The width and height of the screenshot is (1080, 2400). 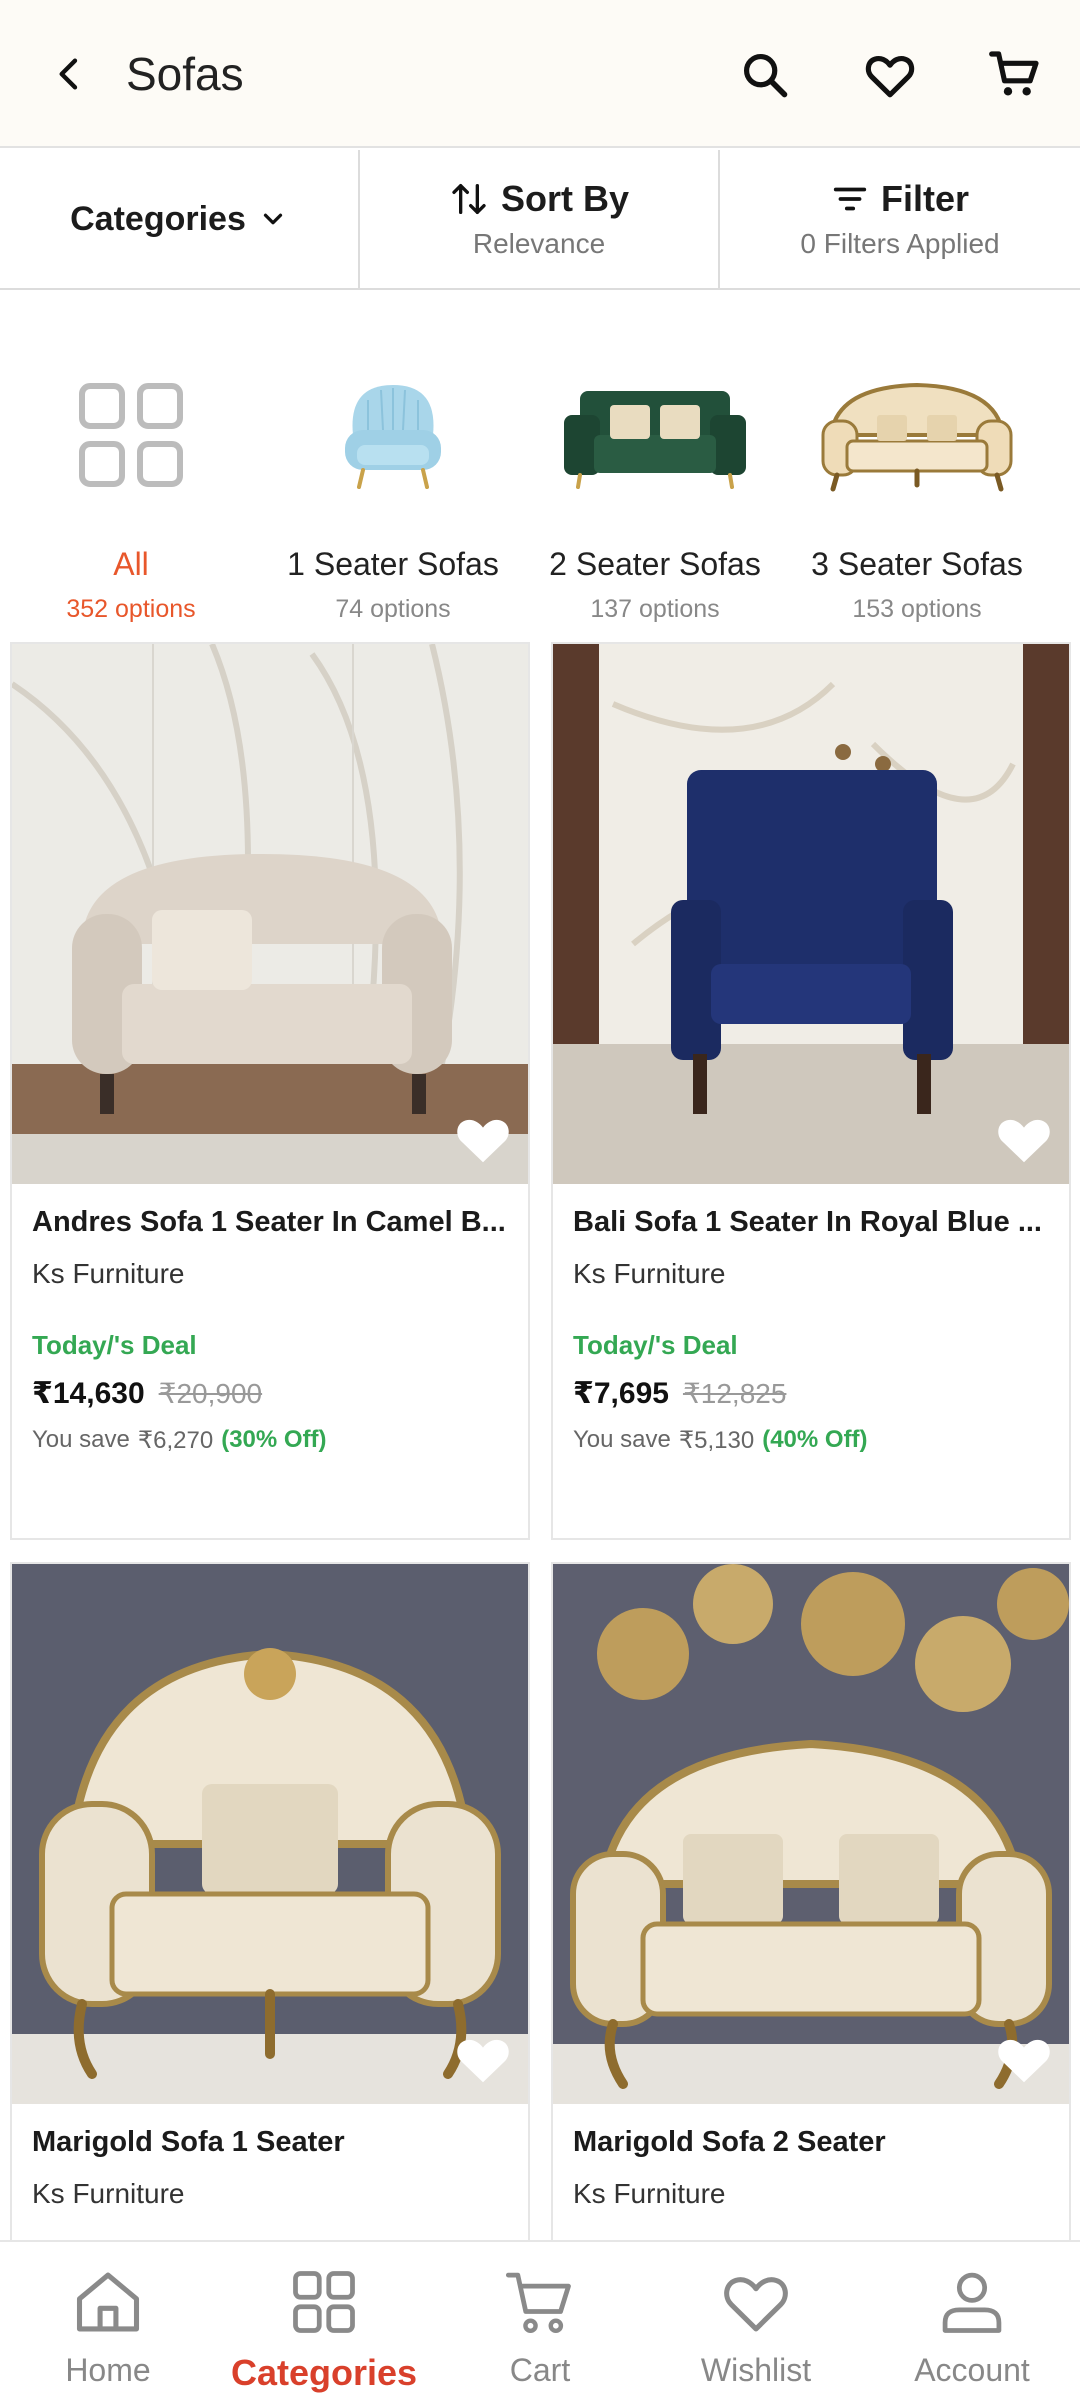 I want to click on nav-label: Cart, so click(x=540, y=2370).